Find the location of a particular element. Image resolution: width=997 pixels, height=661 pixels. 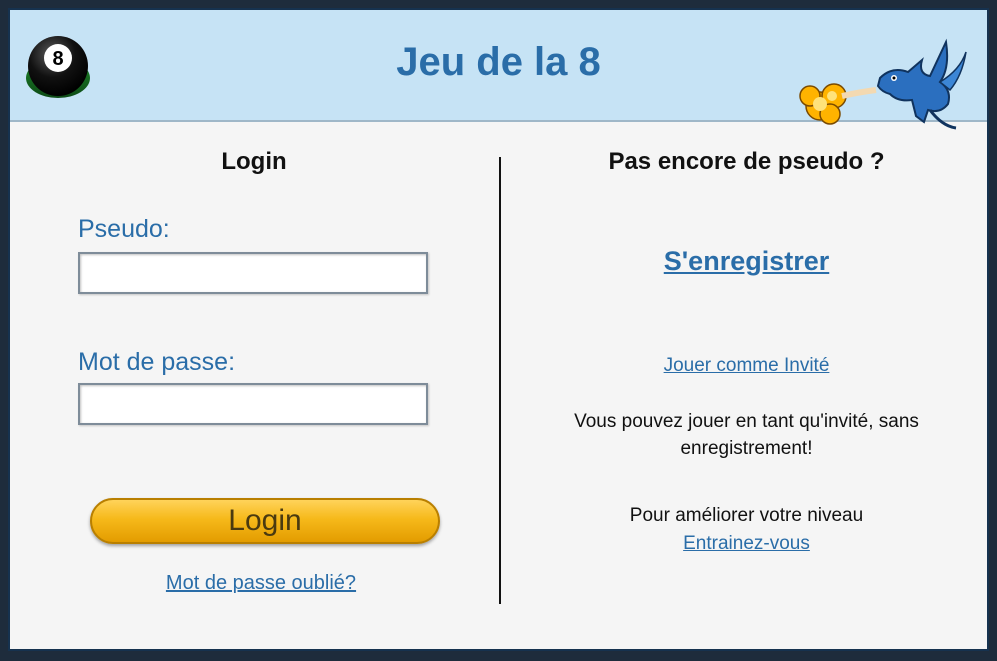

guest-play-link: Jouer comme Invité is located at coordinates (747, 365).